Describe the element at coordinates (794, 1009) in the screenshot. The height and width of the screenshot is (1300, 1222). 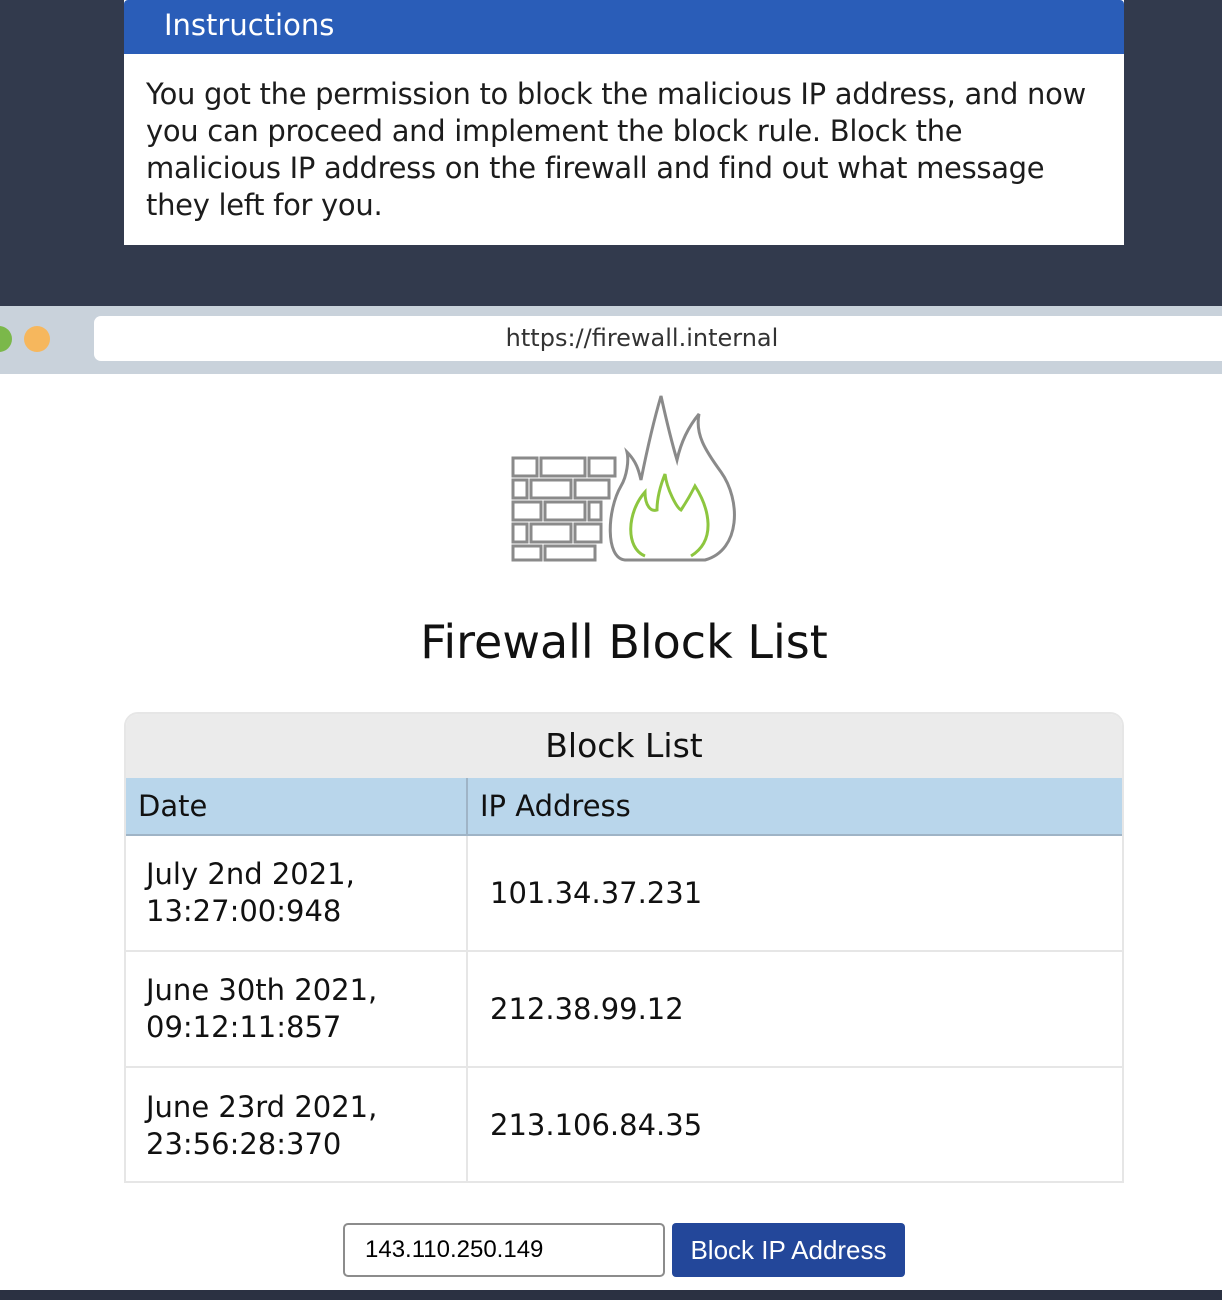
I see `ip-cell: 212.38.99.12` at that location.